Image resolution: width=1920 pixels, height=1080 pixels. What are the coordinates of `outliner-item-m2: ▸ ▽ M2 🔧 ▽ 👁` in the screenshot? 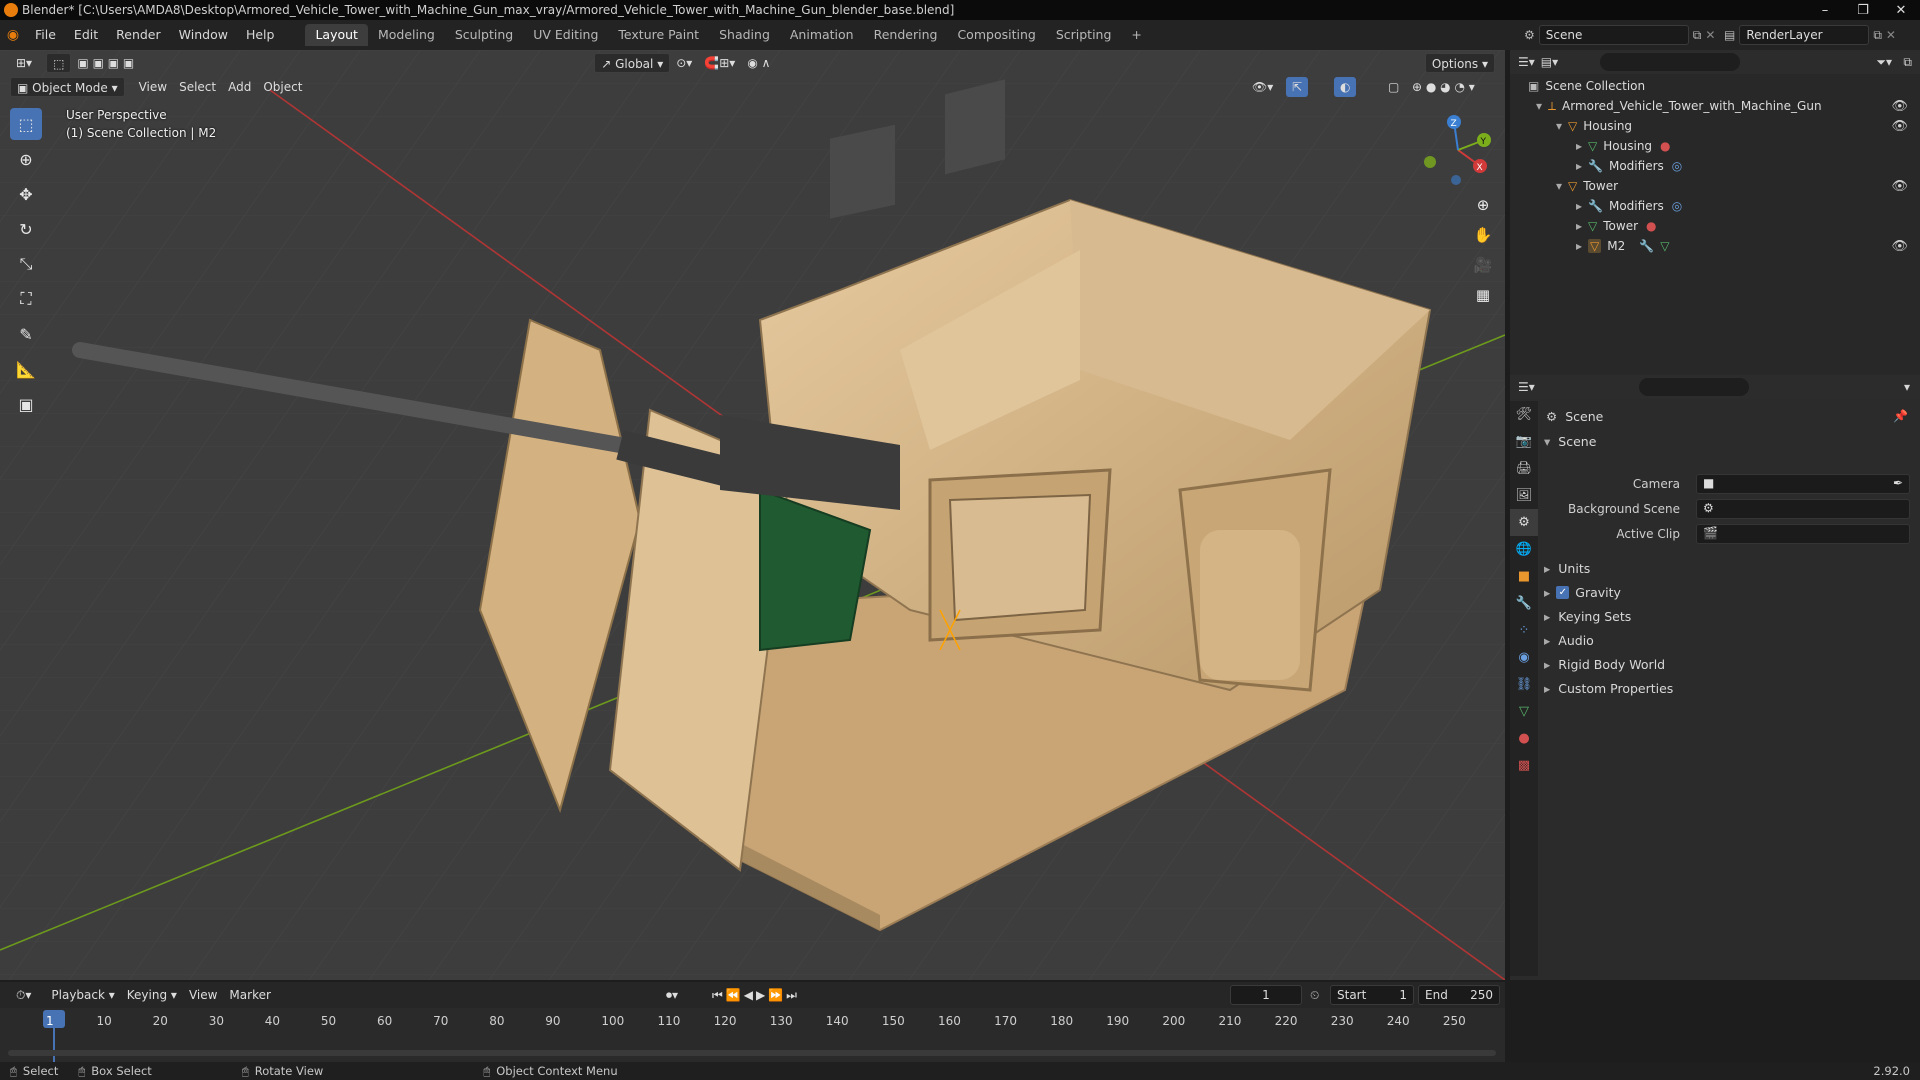 It's located at (1715, 246).